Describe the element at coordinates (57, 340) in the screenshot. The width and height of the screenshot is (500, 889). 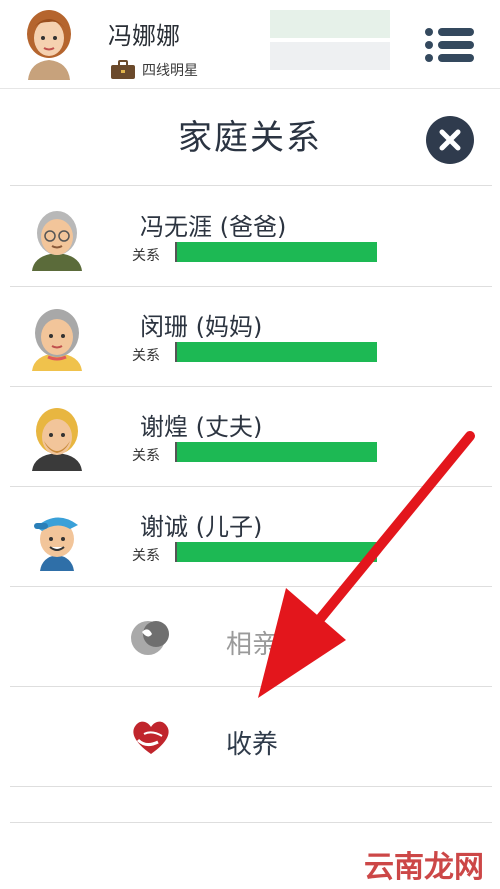
I see `grandma-avatar` at that location.